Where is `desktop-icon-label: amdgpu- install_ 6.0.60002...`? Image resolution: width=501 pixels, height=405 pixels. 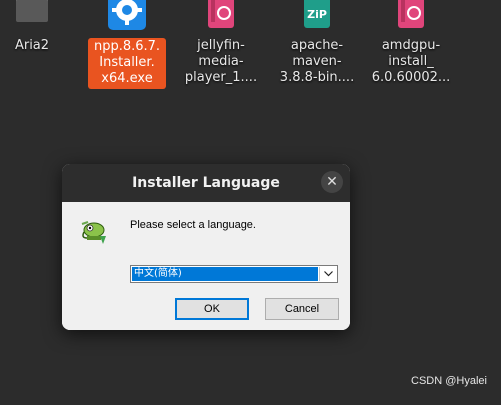 desktop-icon-label: amdgpu- install_ 6.0.60002... is located at coordinates (411, 61).